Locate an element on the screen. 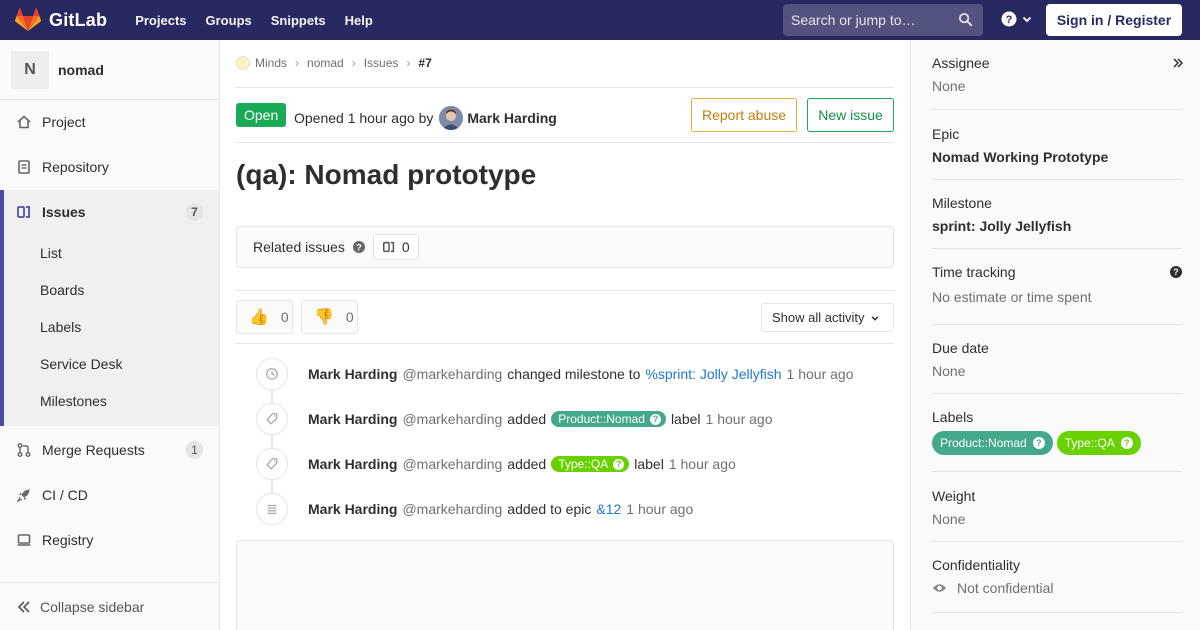  sign-in-button: Sign in / Register is located at coordinates (1114, 20).